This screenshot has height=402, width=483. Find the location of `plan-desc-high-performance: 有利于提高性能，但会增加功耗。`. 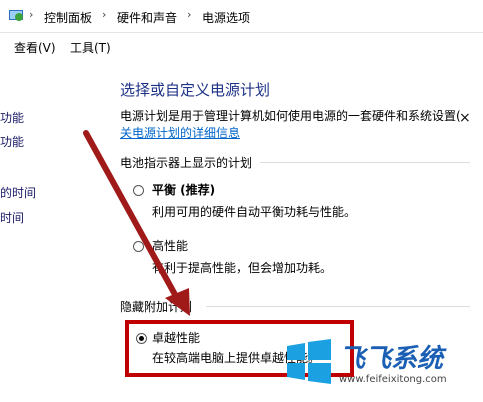

plan-desc-high-performance: 有利于提高性能，但会增加功耗。 is located at coordinates (242, 268).